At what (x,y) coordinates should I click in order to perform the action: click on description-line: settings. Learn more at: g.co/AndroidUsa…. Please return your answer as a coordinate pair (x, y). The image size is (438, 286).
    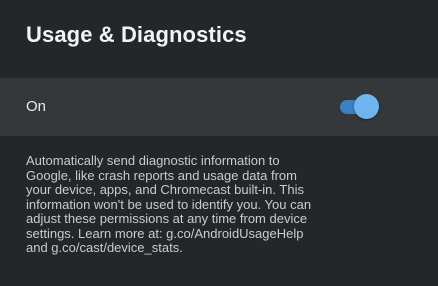
    Looking at the image, I should click on (165, 233).